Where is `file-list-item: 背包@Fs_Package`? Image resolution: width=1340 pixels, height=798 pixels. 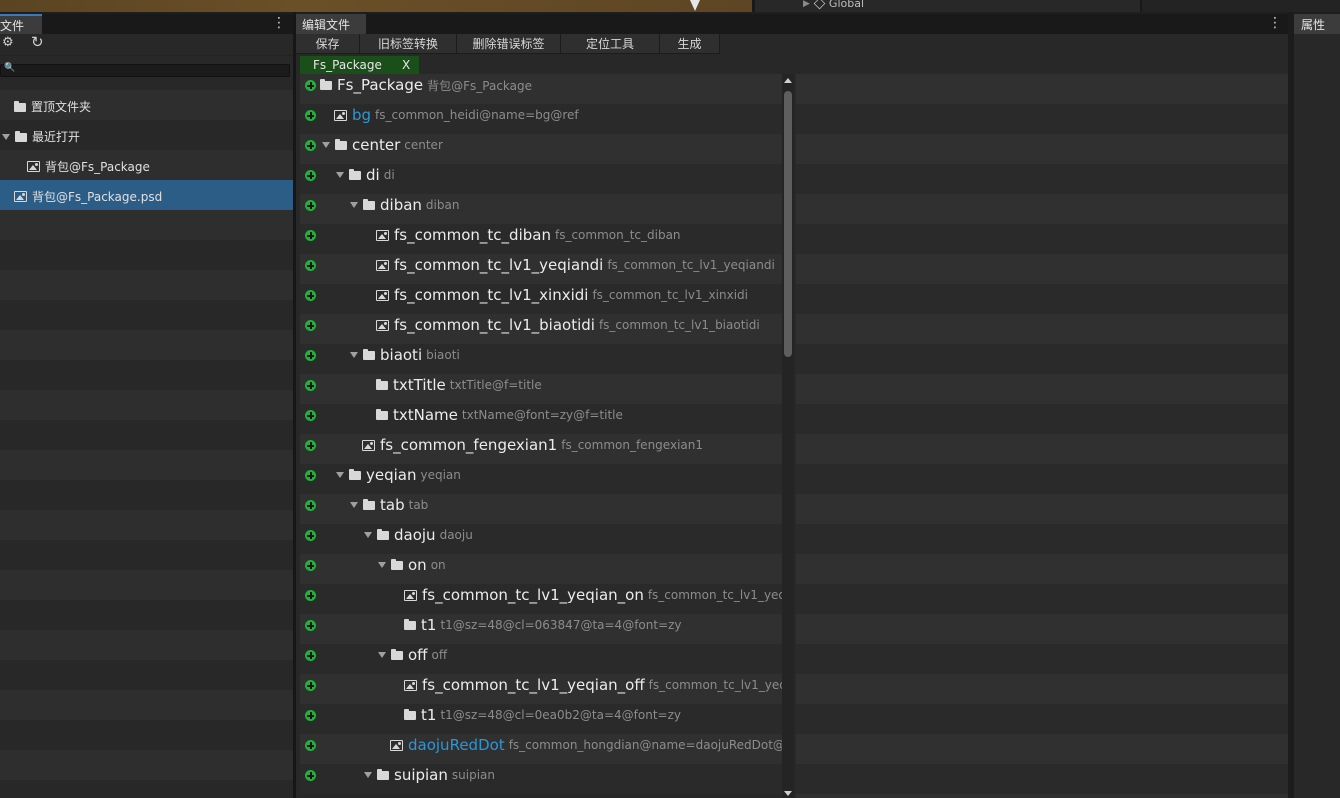 file-list-item: 背包@Fs_Package is located at coordinates (146, 165).